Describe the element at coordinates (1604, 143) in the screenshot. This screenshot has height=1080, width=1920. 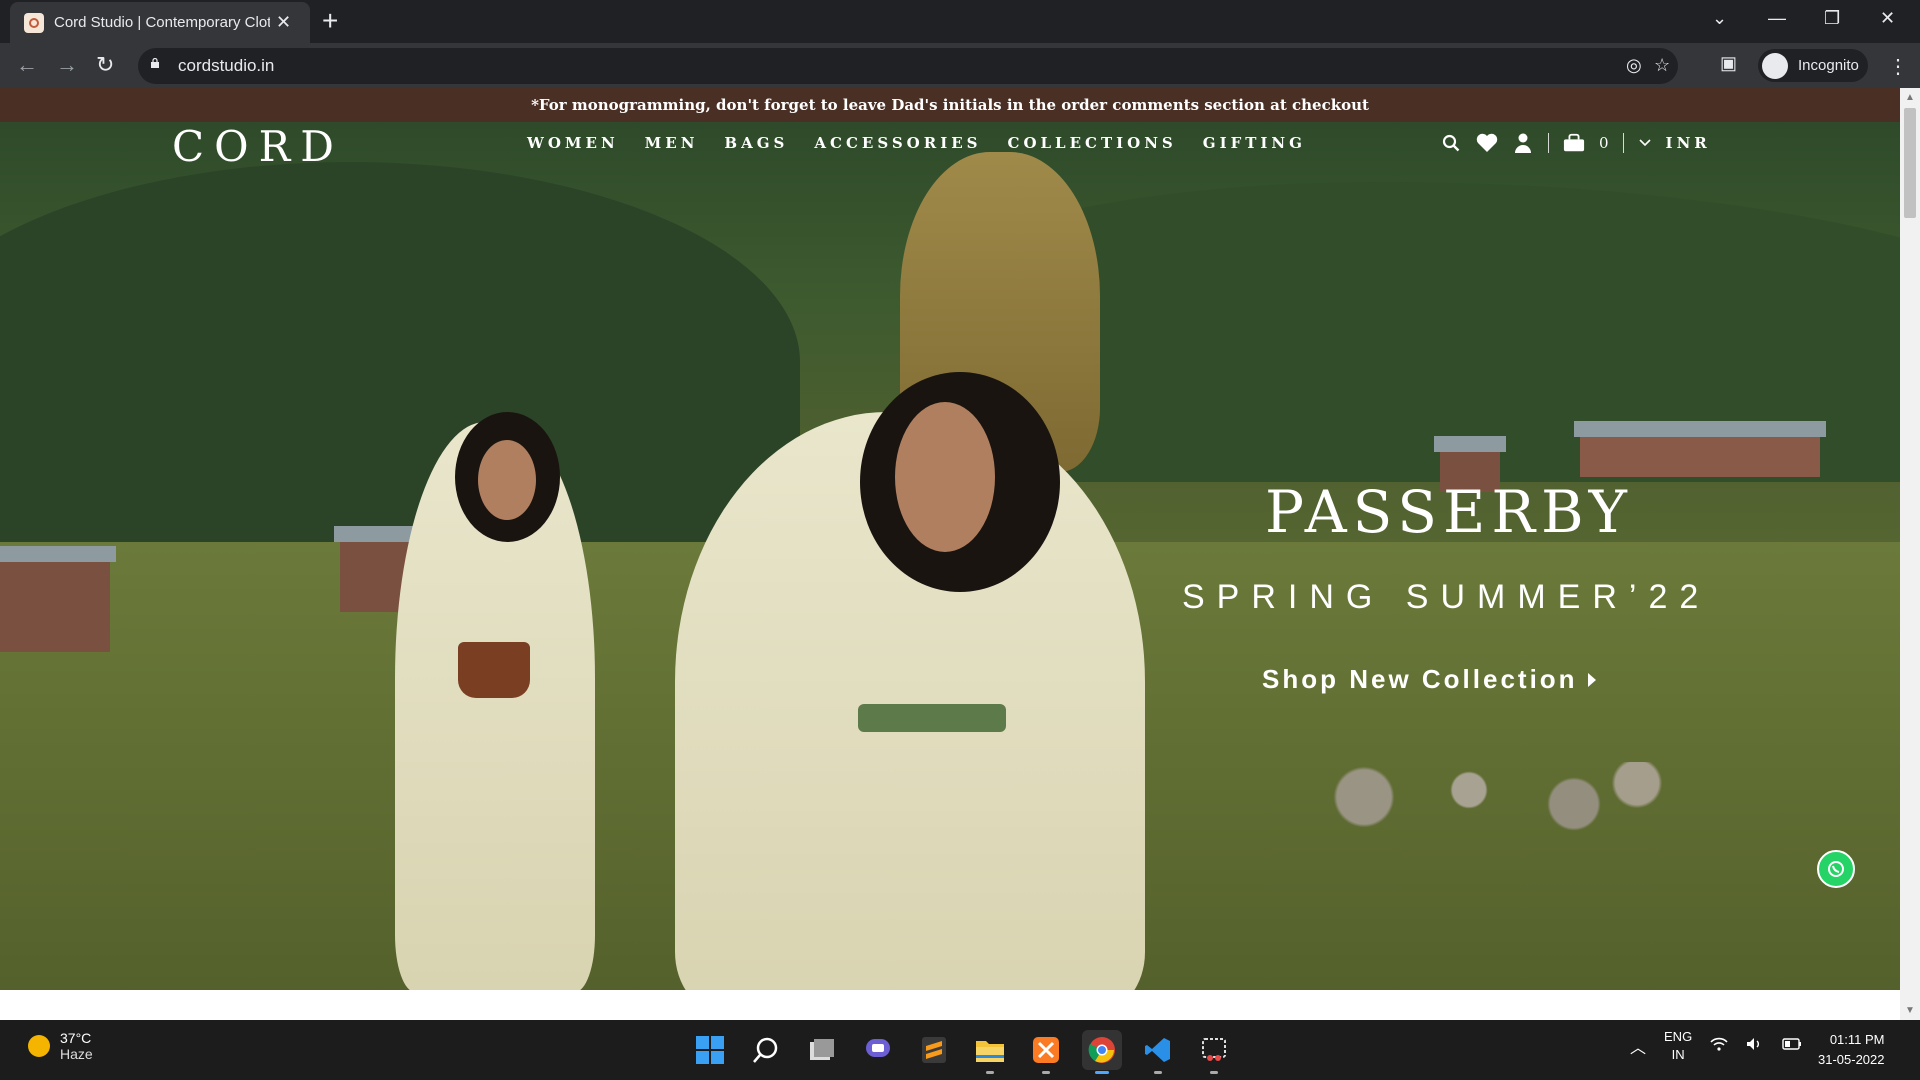
I see `cart-count: 0` at that location.